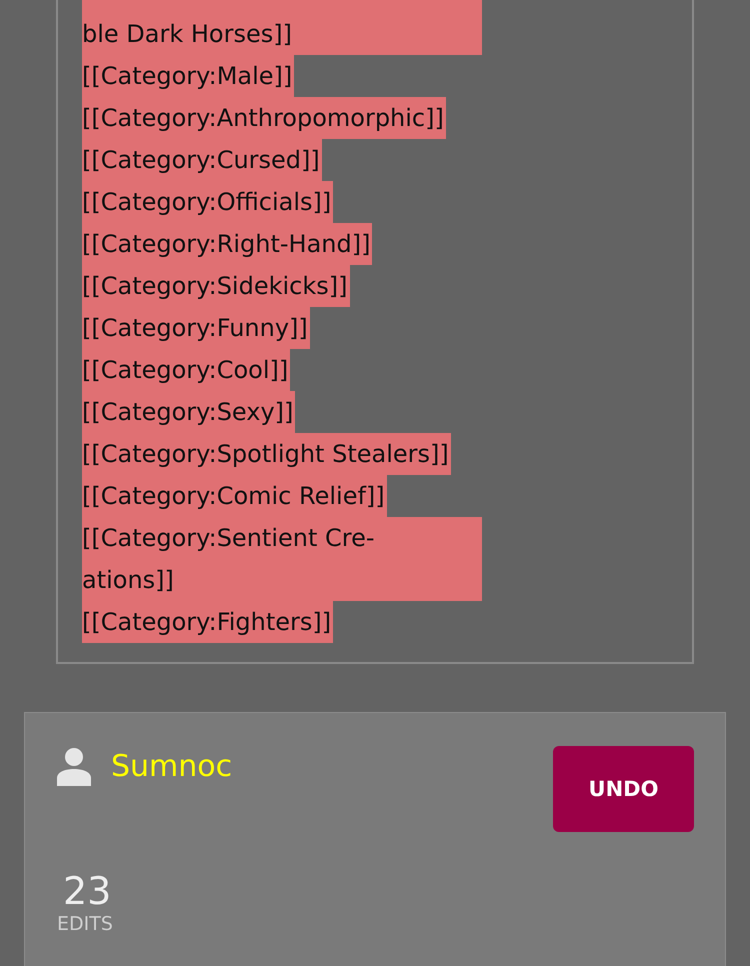  What do you see at coordinates (171, 767) in the screenshot?
I see `username-link: Sumnoc` at bounding box center [171, 767].